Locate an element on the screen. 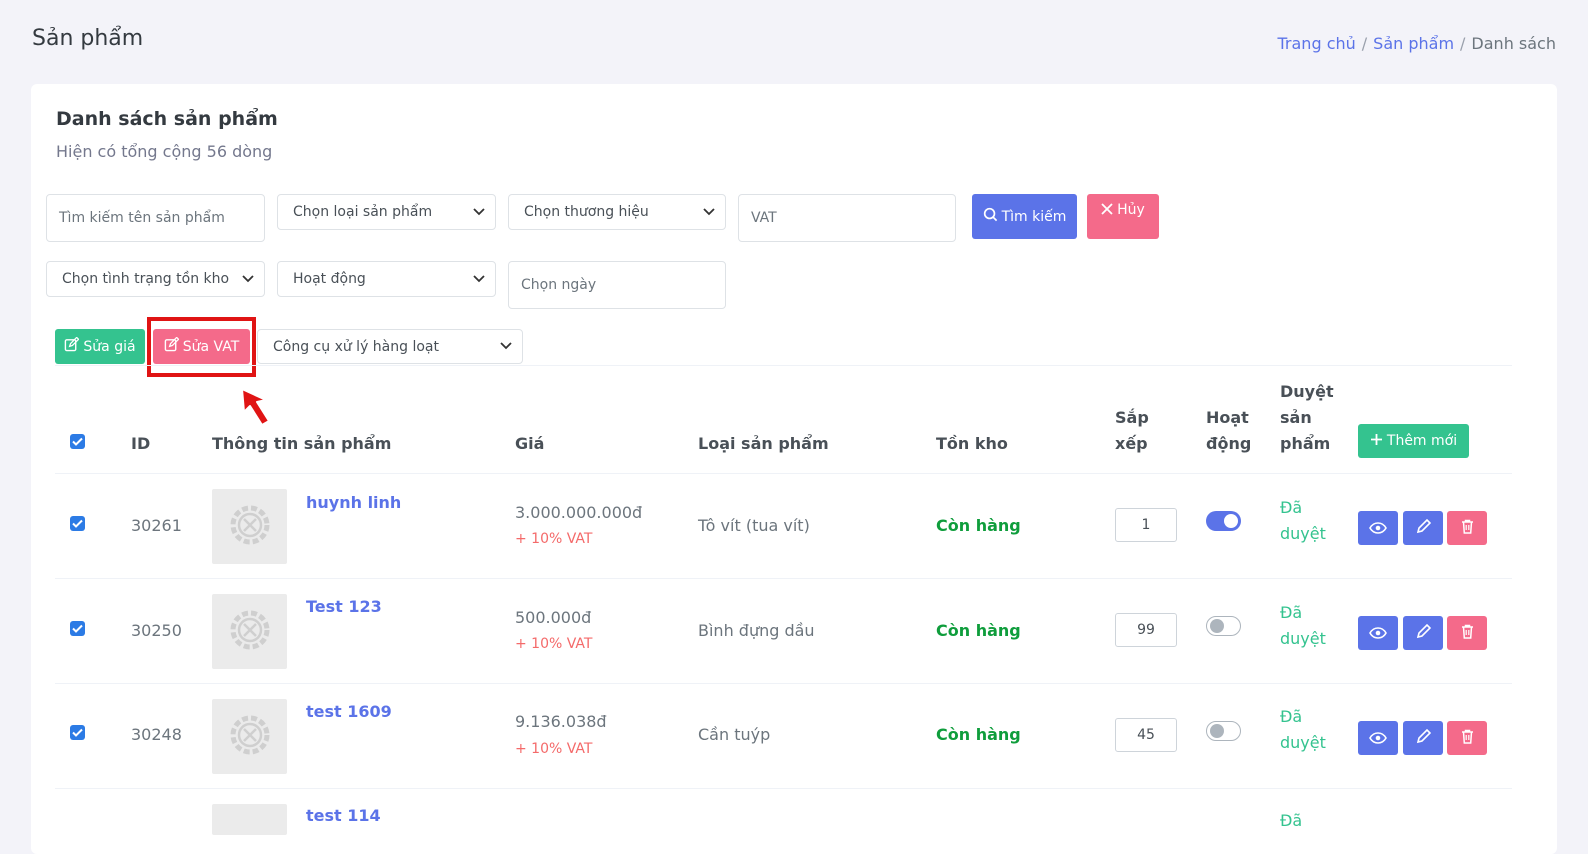 Image resolution: width=1588 pixels, height=854 pixels. column-header-sort-line: xếp is located at coordinates (1131, 443).